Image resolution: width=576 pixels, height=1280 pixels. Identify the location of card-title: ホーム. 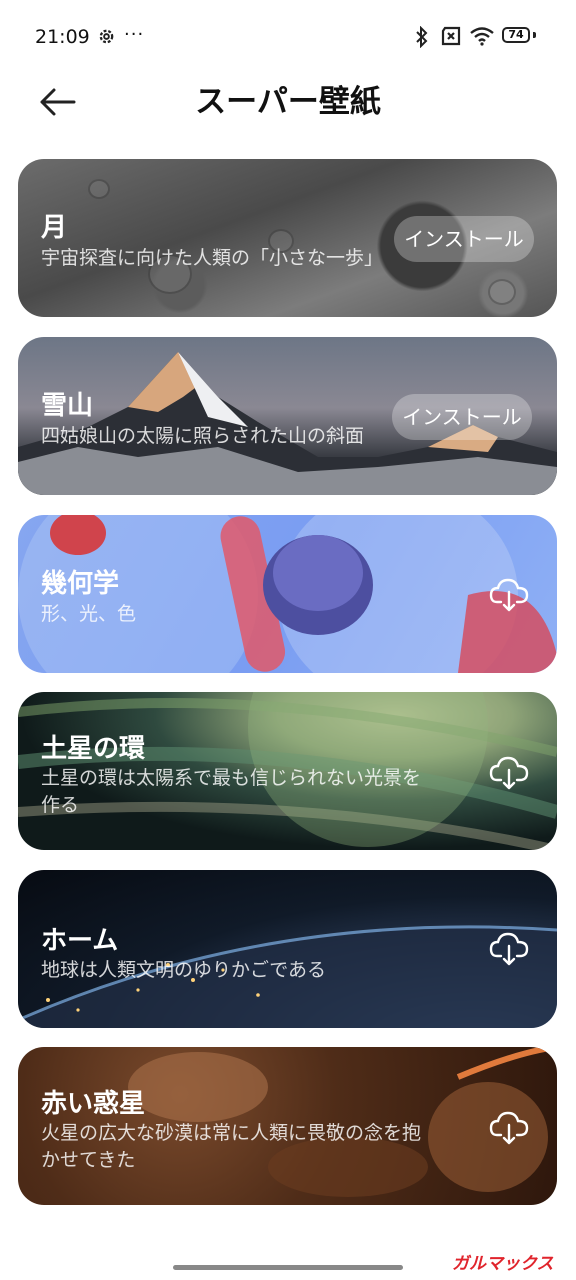
(80, 941).